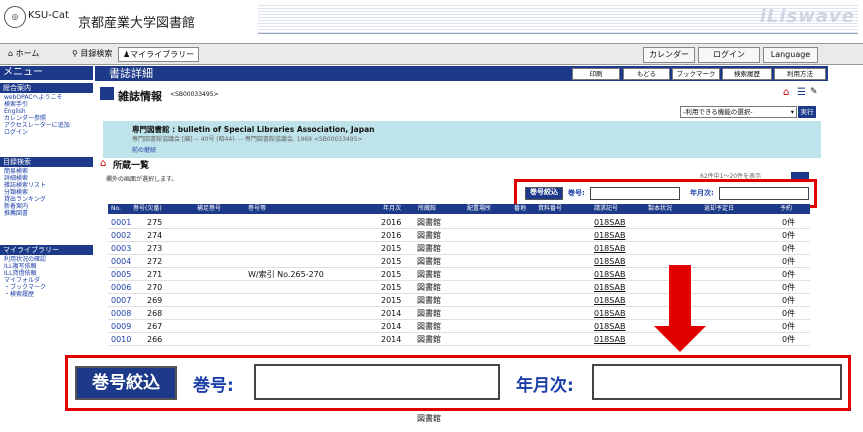 The width and height of the screenshot is (863, 432). Describe the element at coordinates (786, 92) in the screenshot. I see `home-red-icon: ⌂` at that location.